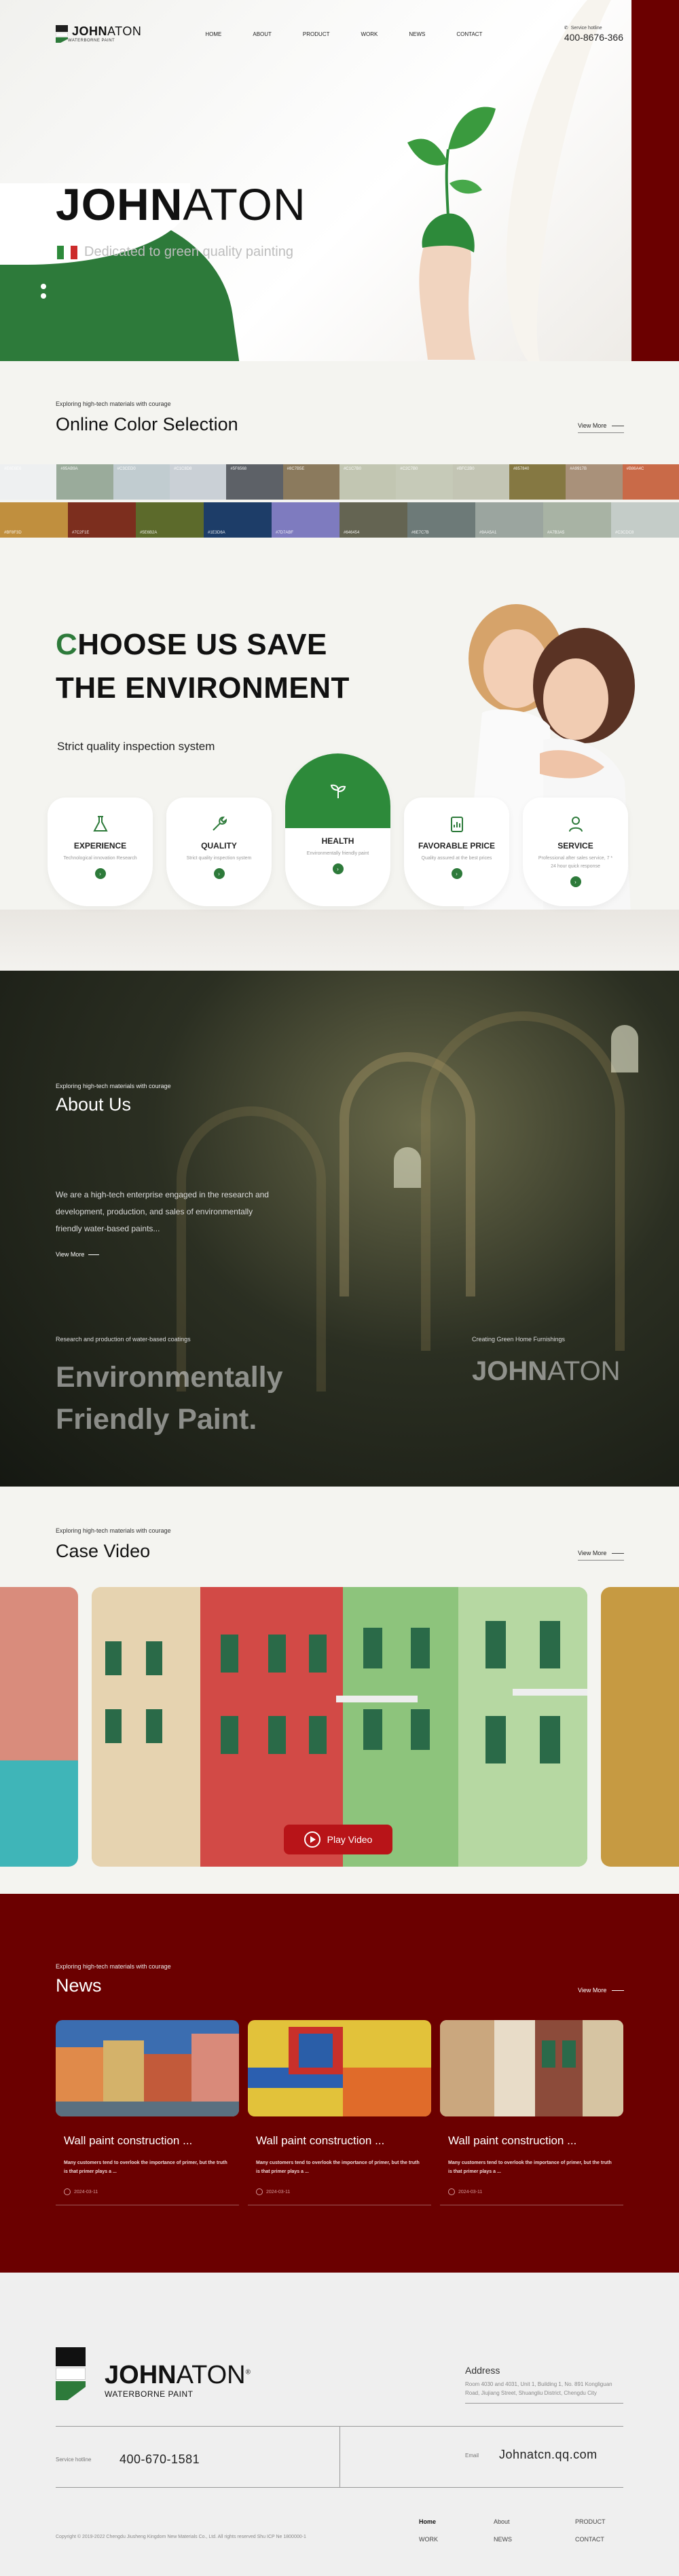 Image resolution: width=679 pixels, height=2576 pixels. Describe the element at coordinates (39, 1727) in the screenshot. I see `video-slide-prev` at that location.